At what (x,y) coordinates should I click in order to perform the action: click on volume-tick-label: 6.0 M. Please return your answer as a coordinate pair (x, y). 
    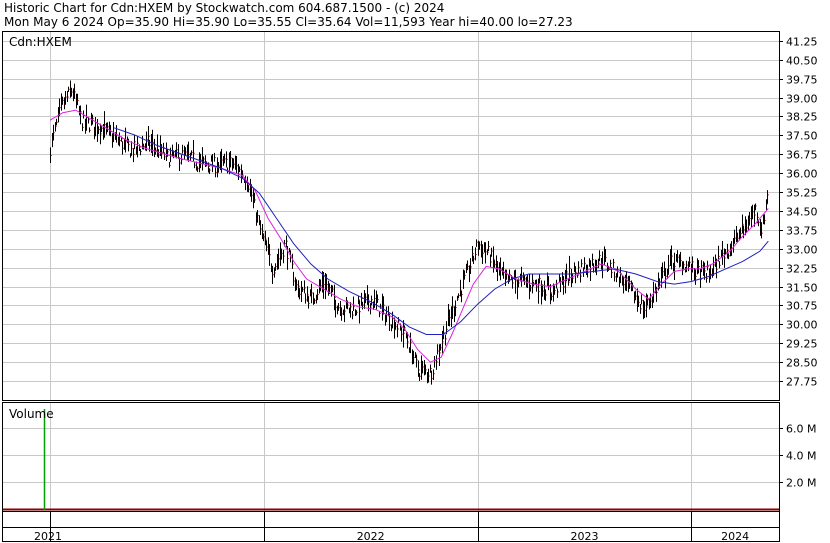
    Looking at the image, I should click on (801, 429).